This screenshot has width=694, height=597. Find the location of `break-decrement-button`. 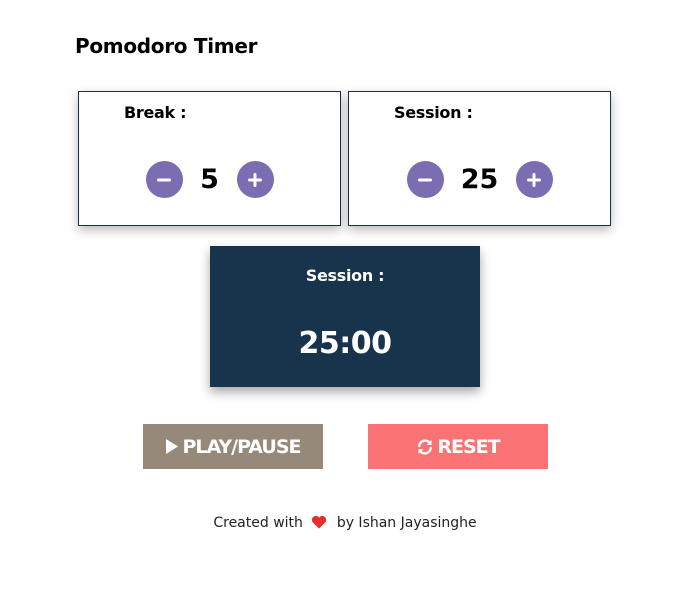

break-decrement-button is located at coordinates (164, 179).